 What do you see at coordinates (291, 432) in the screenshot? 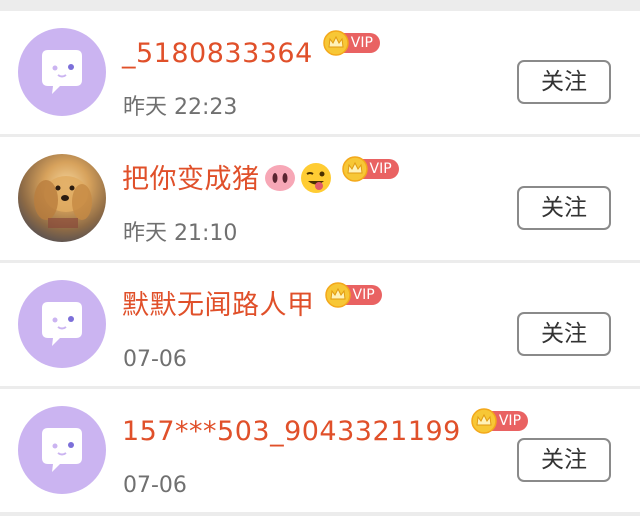
I see `username: 157***503_9043321199` at bounding box center [291, 432].